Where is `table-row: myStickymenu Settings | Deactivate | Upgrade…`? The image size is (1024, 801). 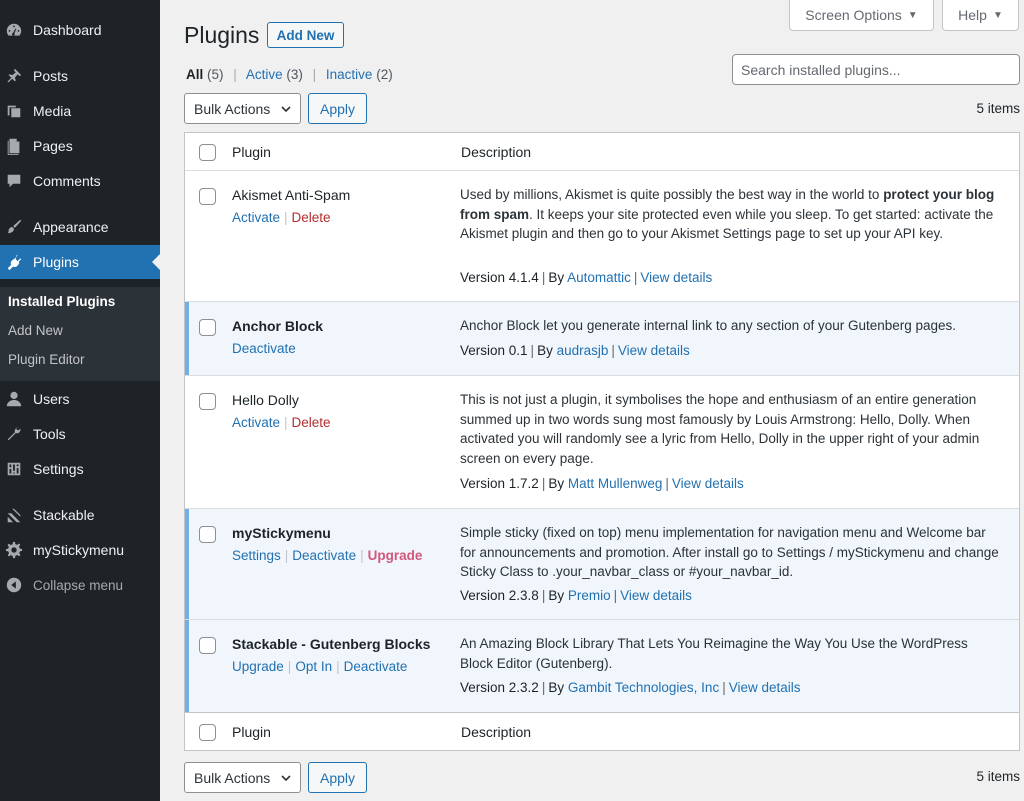 table-row: myStickymenu Settings | Deactivate | Upgrade… is located at coordinates (602, 563).